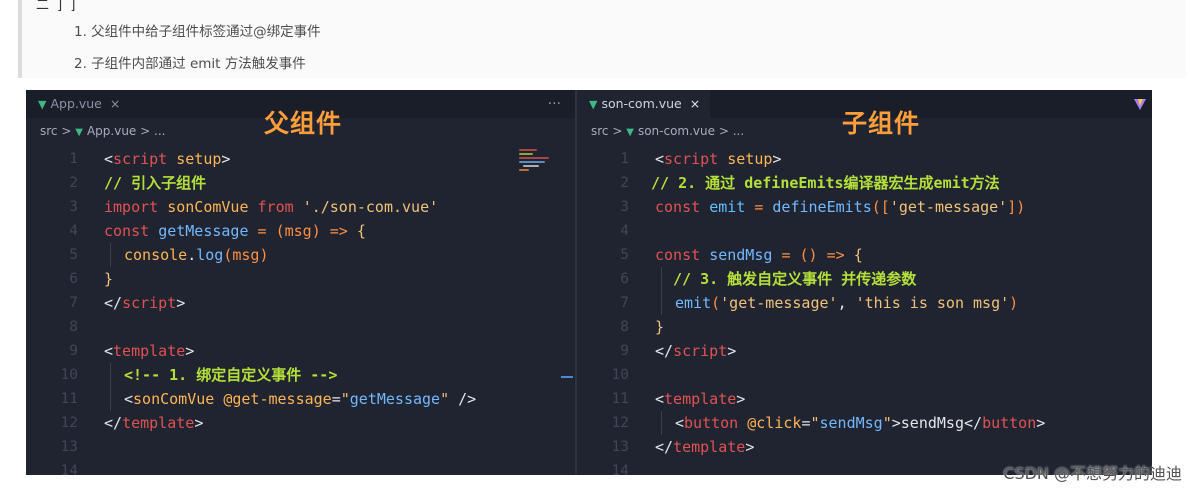 The image size is (1198, 492). I want to click on code-line: 2// 引入子组件, so click(300, 183).